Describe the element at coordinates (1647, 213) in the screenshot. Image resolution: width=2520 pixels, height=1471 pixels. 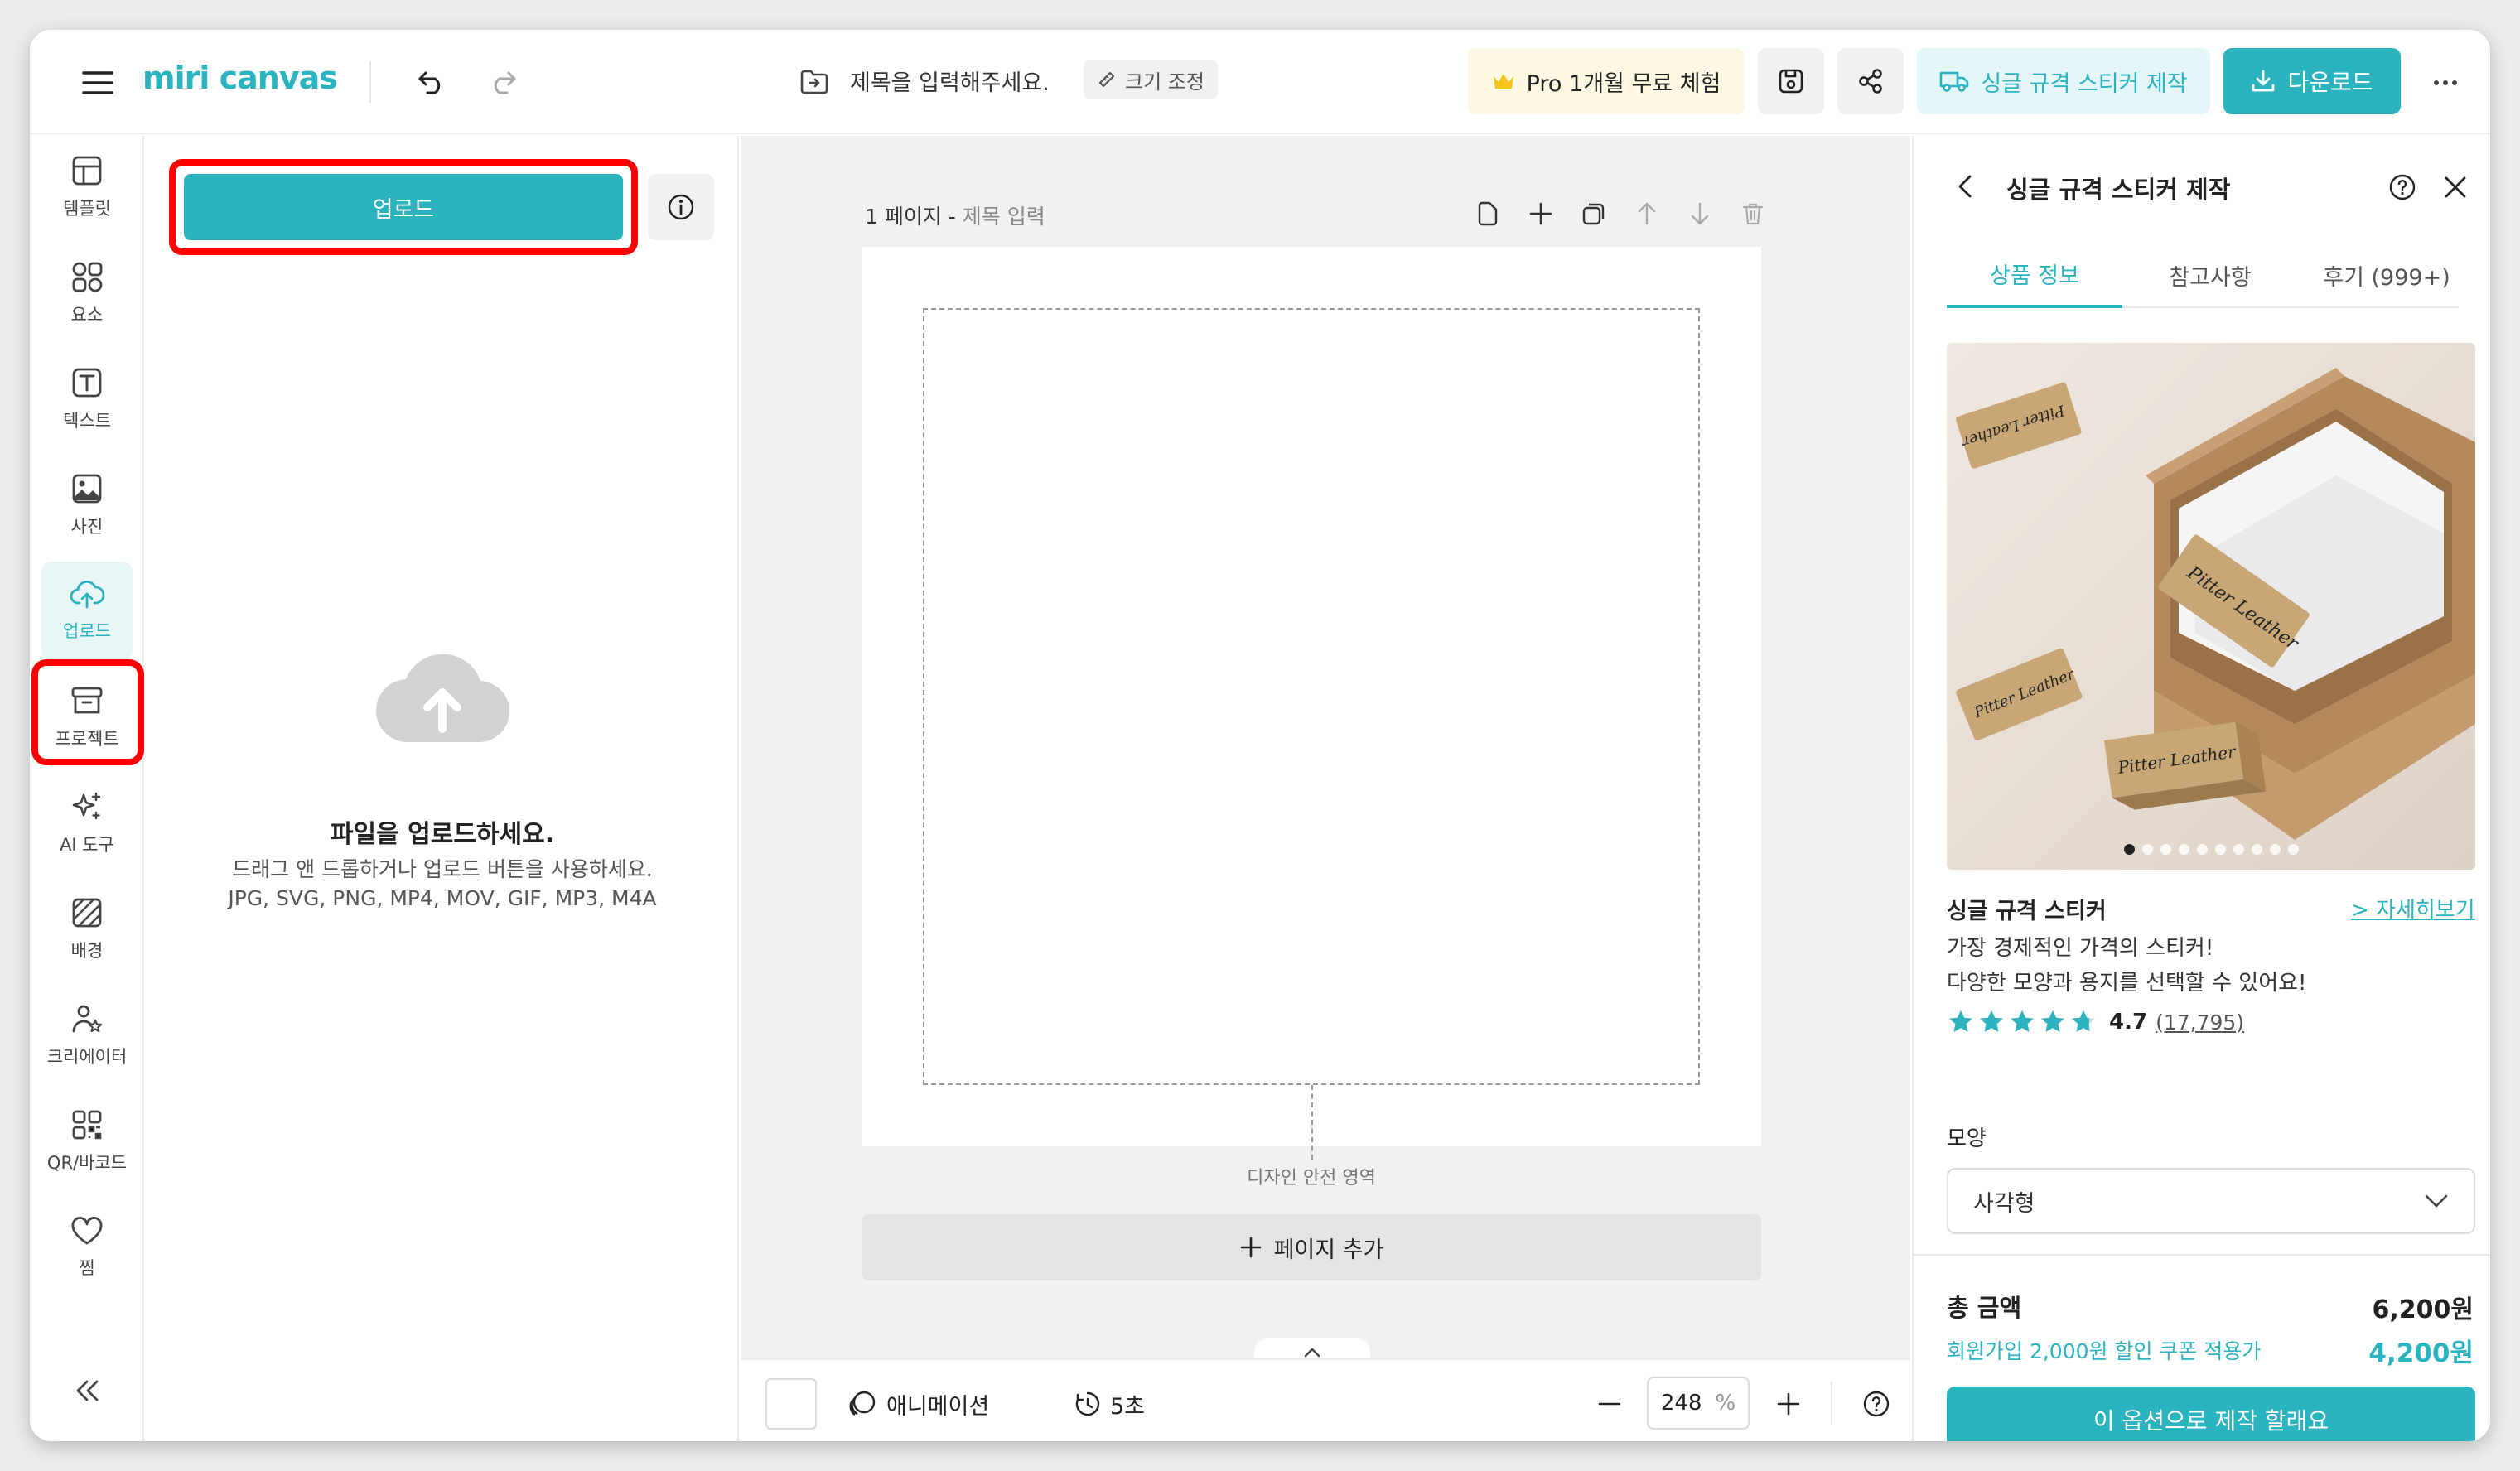
I see `move-page-up-icon` at that location.